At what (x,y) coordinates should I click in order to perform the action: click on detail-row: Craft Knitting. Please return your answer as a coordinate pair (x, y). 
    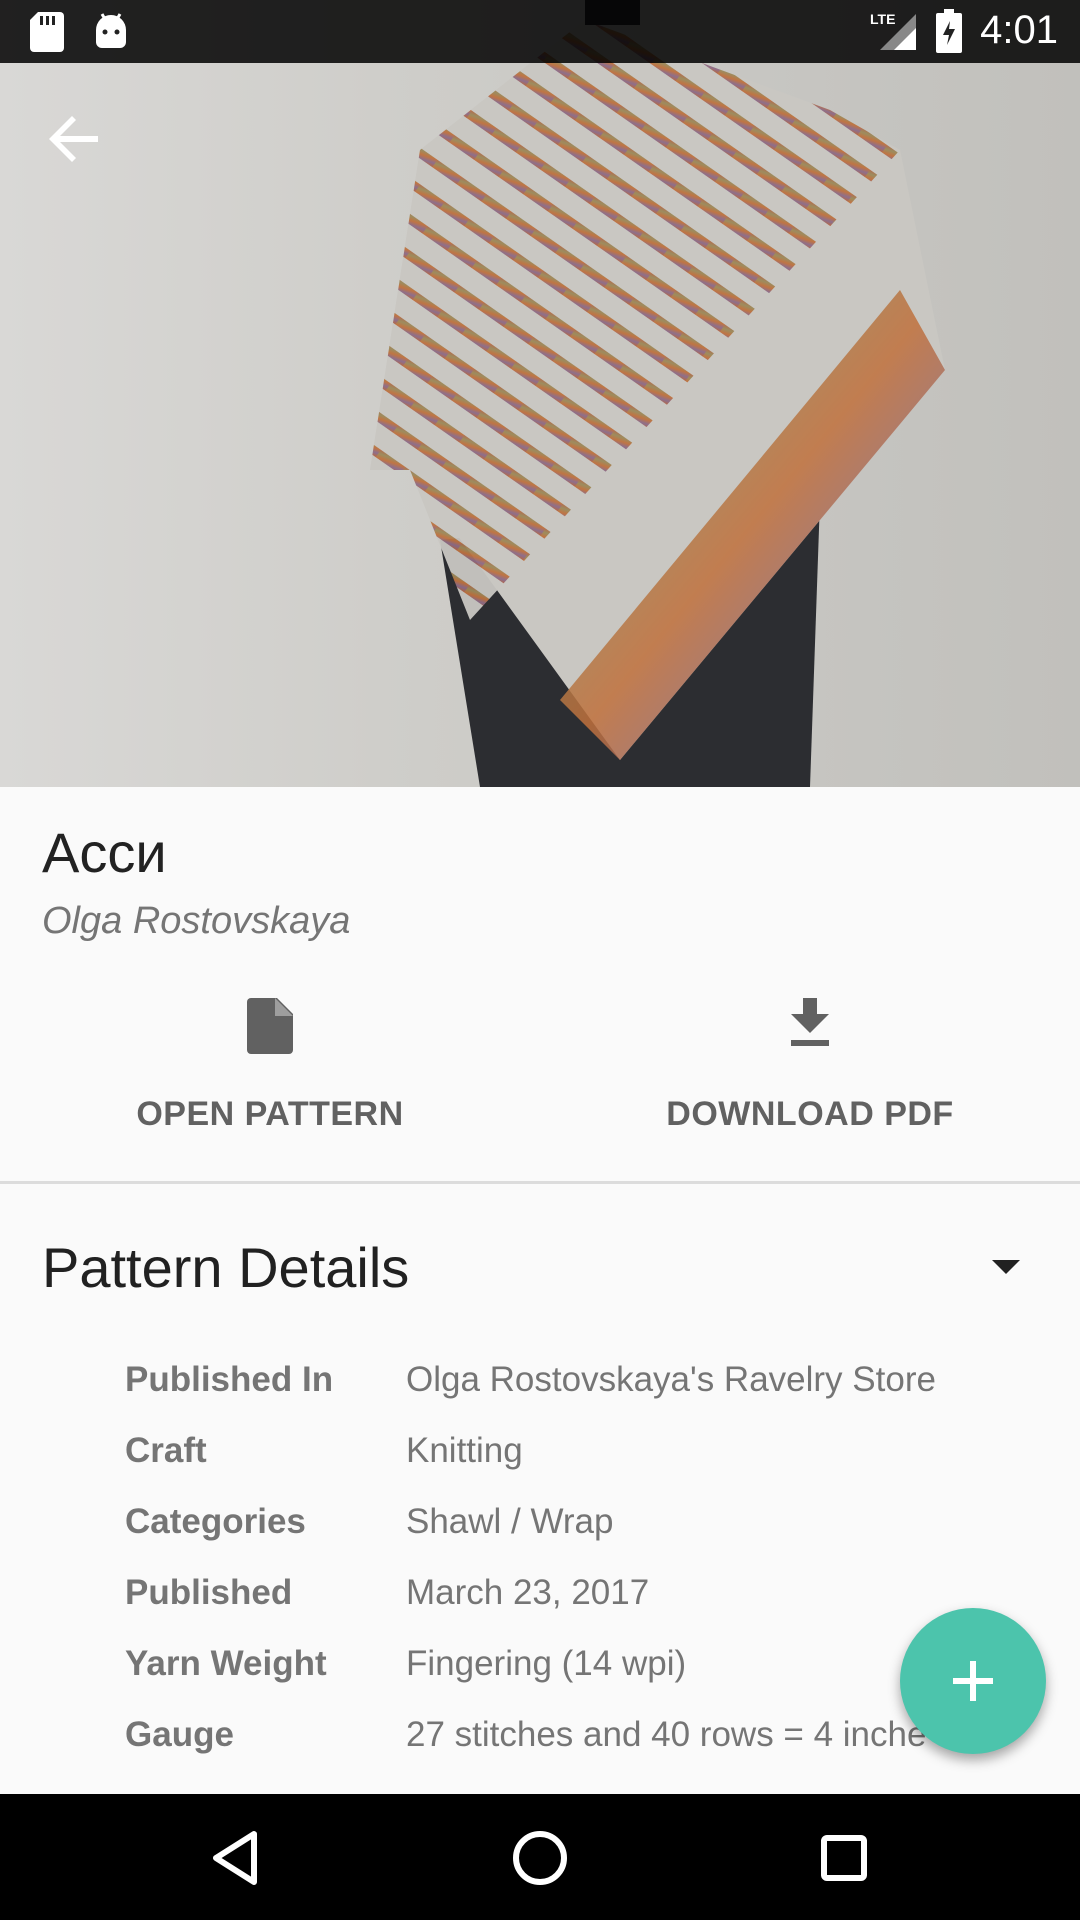
    Looking at the image, I should click on (602, 1466).